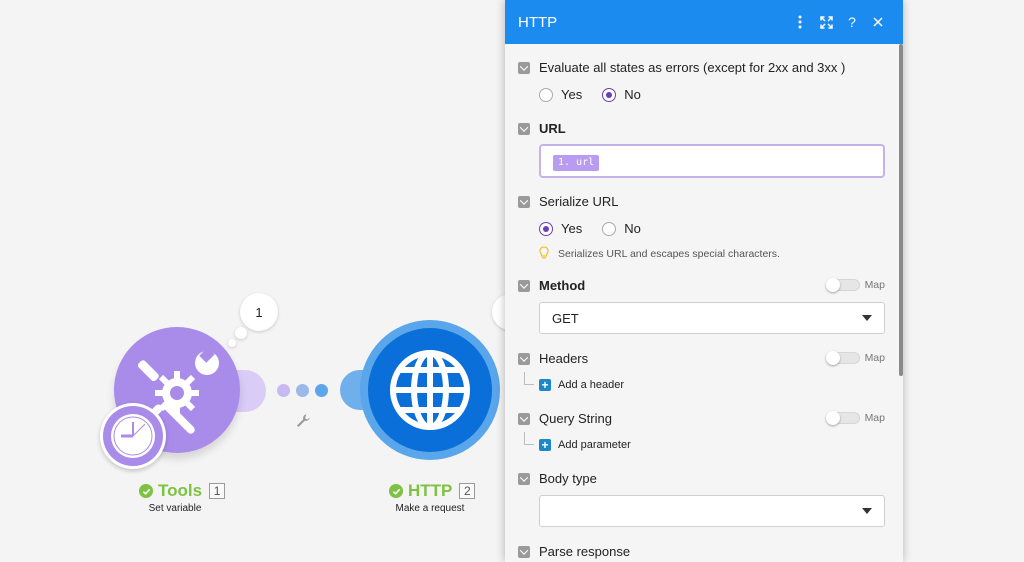 This screenshot has height=562, width=1024. Describe the element at coordinates (575, 418) in the screenshot. I see `query-string-label: Query String` at that location.